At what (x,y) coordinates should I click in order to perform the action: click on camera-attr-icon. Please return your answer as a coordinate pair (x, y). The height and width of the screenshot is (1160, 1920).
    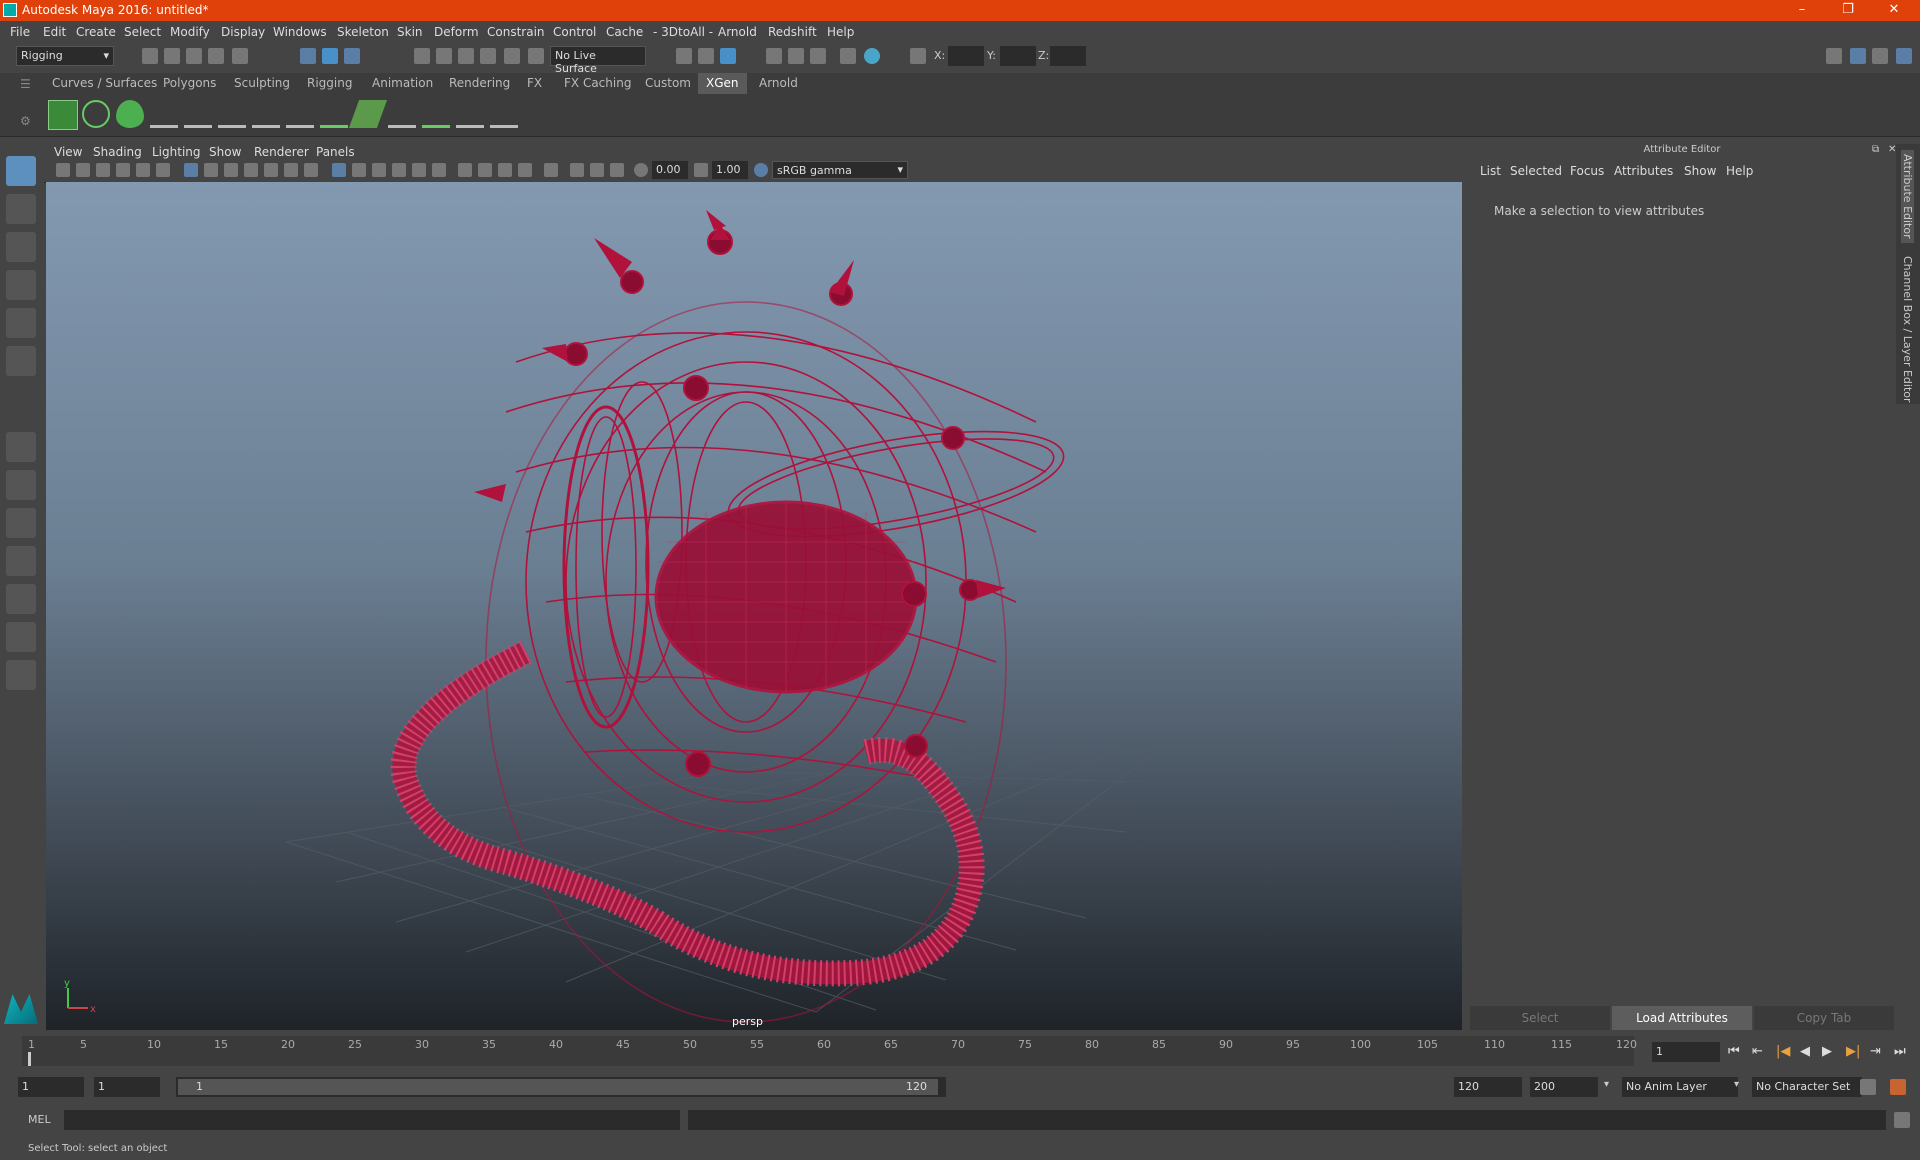
    Looking at the image, I should click on (83, 170).